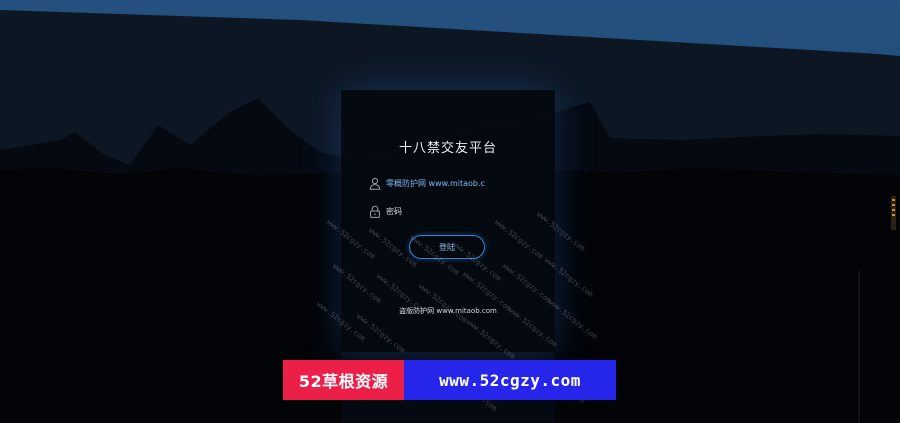  I want to click on watermark-banner: 52草根资源 www.52cgzy.com, so click(449, 380).